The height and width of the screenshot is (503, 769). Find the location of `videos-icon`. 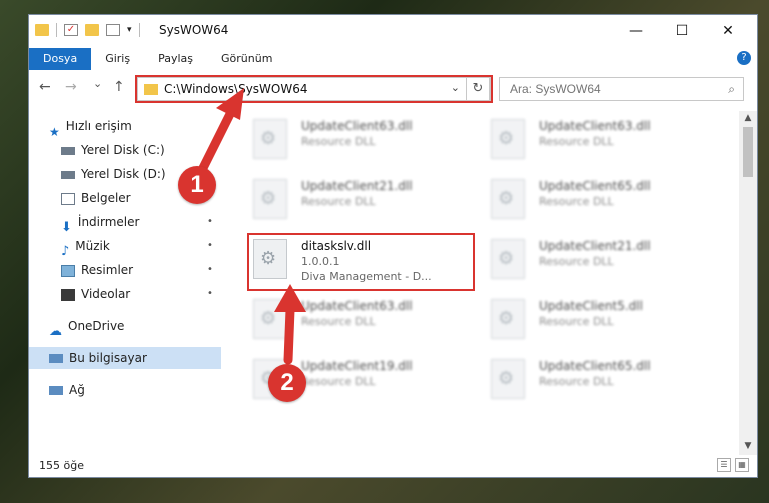

videos-icon is located at coordinates (68, 294).